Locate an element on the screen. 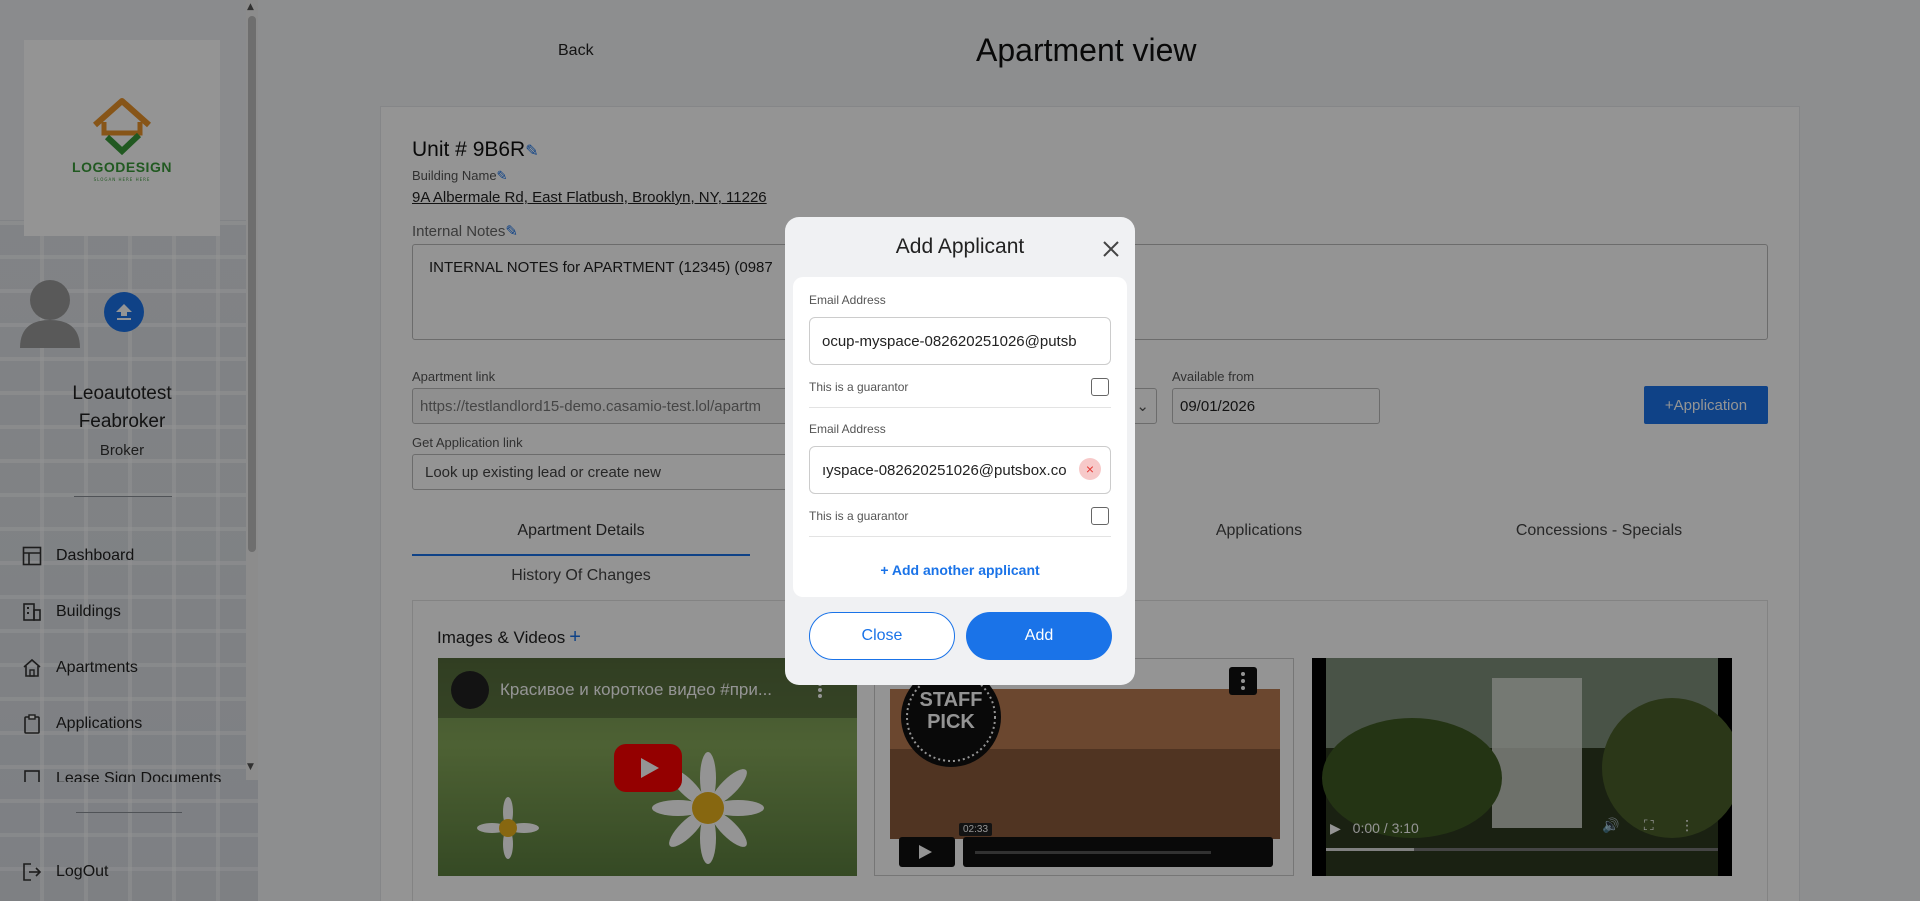 The width and height of the screenshot is (1920, 901). guarantor-label-2: This is a guarantor is located at coordinates (859, 516).